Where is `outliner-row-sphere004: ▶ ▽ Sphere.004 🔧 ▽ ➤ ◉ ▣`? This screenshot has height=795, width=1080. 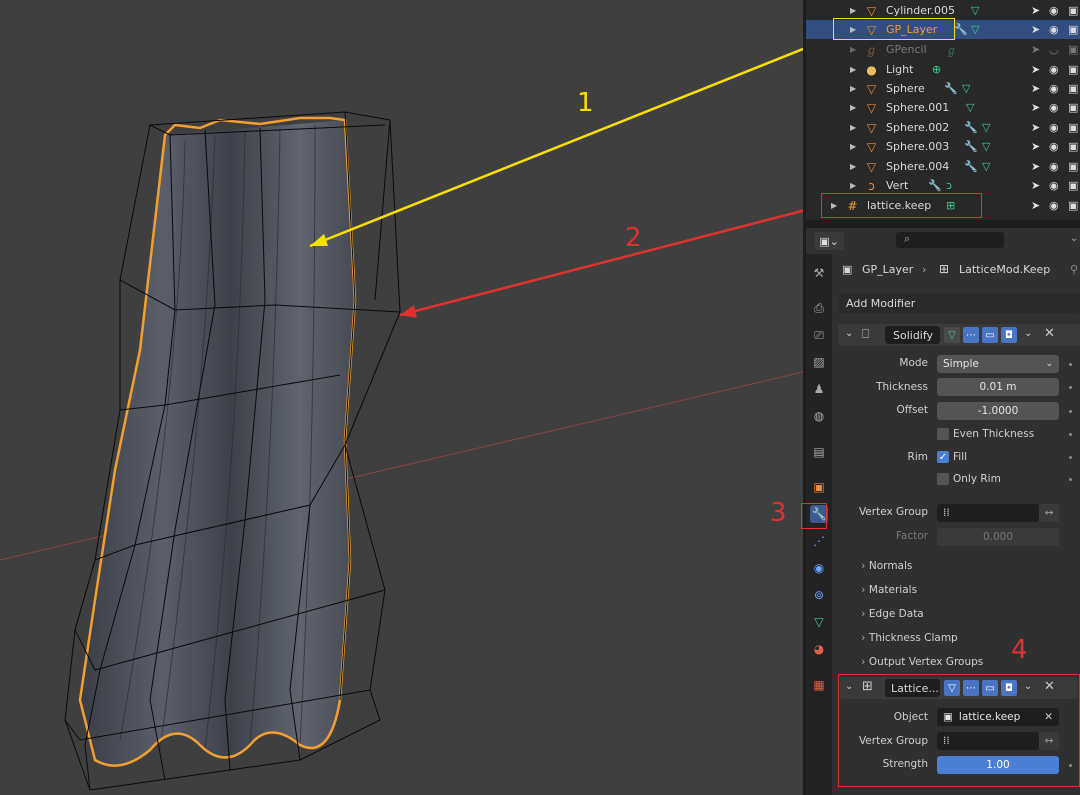
outliner-row-sphere004: ▶ ▽ Sphere.004 🔧 ▽ ➤ ◉ ▣ is located at coordinates (943, 166).